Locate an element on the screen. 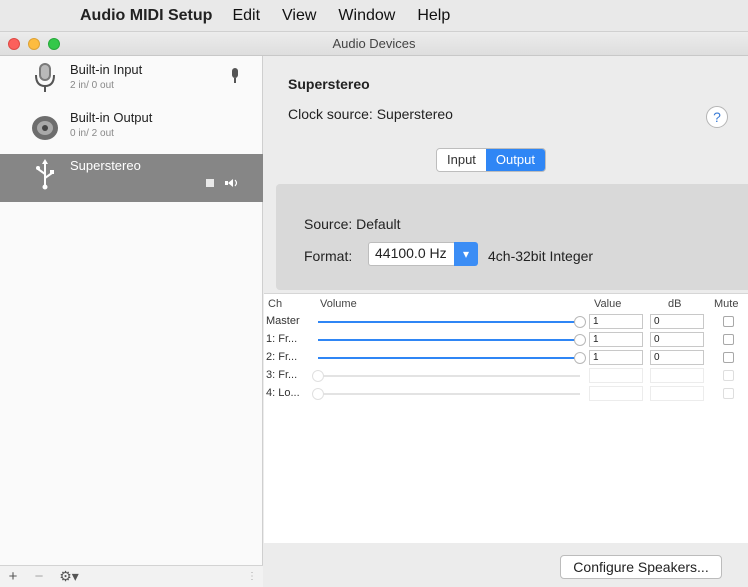 The image size is (748, 587). device-name: Superstereo is located at coordinates (105, 165).